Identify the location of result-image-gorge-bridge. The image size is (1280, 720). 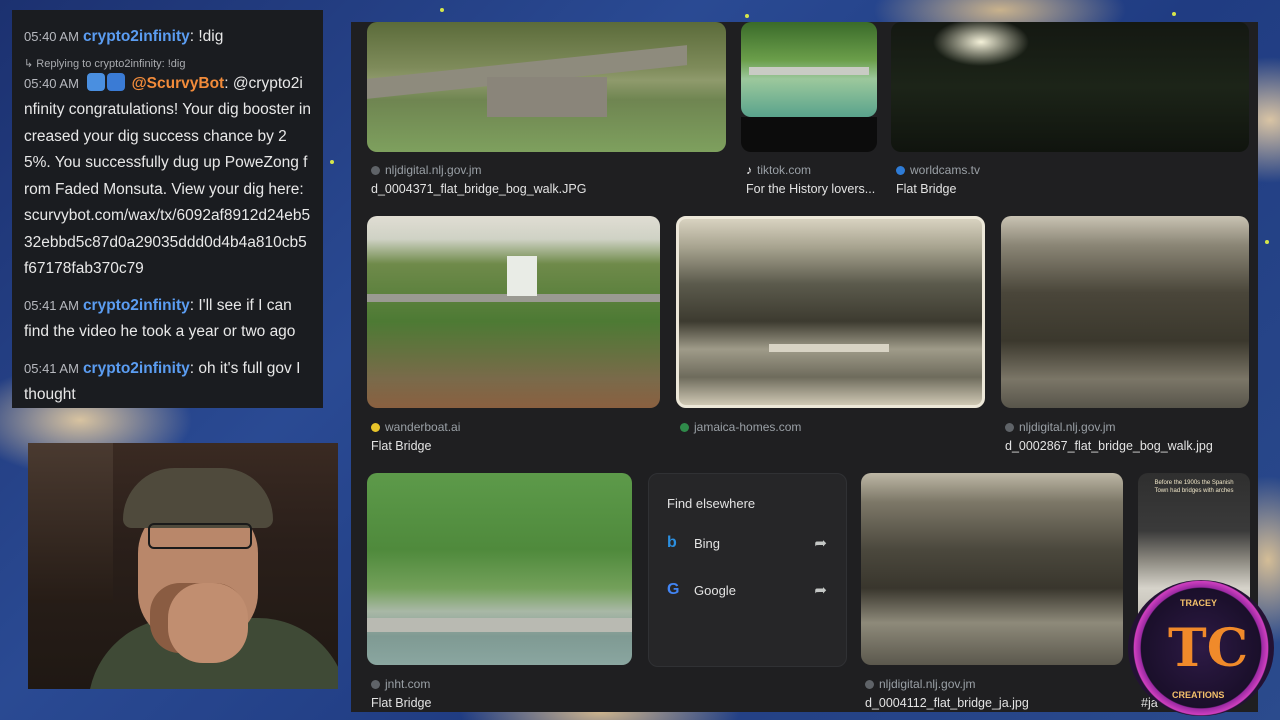
(992, 569).